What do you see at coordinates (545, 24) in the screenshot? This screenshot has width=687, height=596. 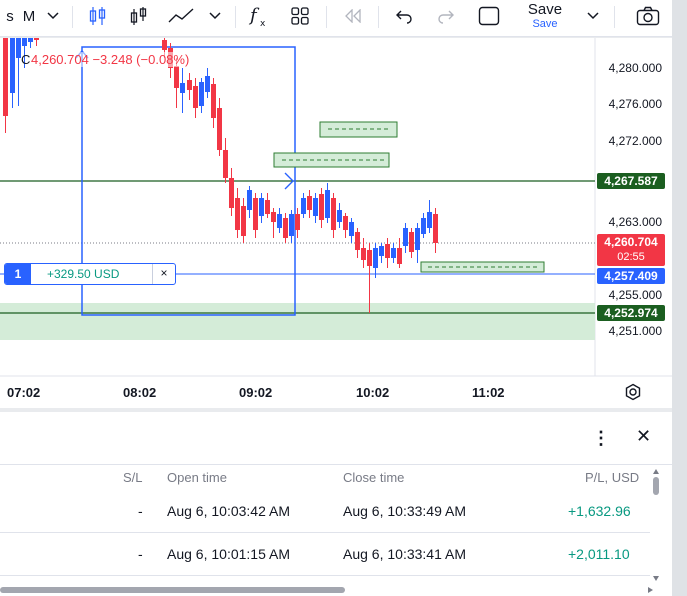 I see `save-sublabel: Save` at bounding box center [545, 24].